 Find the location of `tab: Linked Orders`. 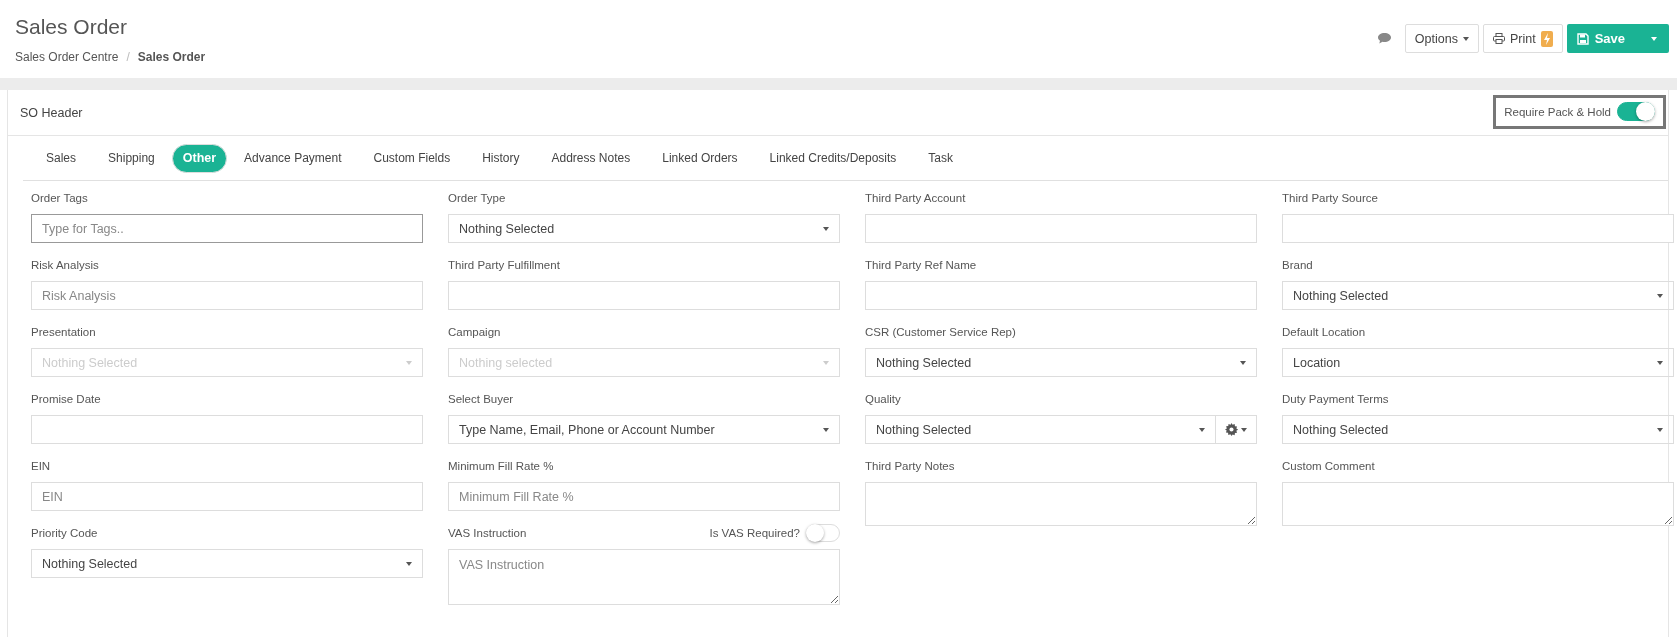

tab: Linked Orders is located at coordinates (700, 158).